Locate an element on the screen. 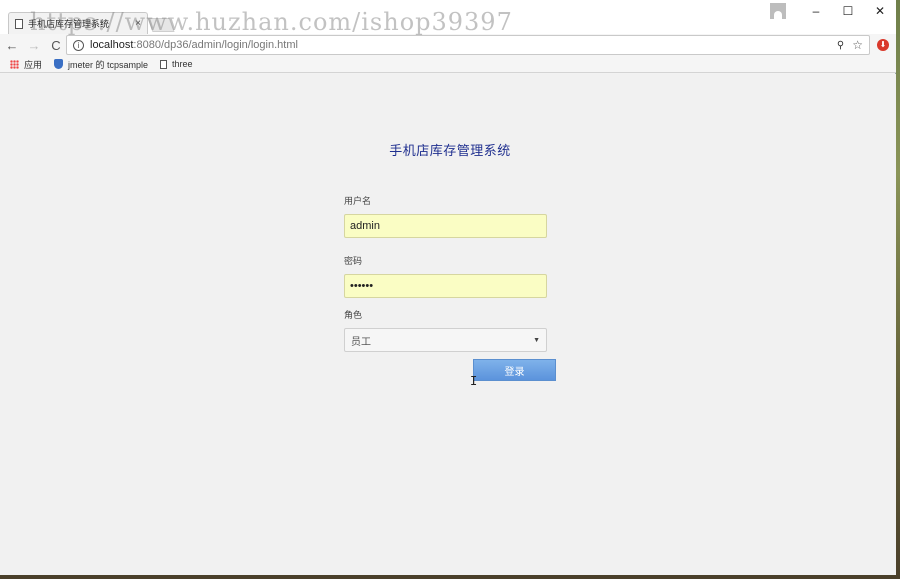  document-icon is located at coordinates (164, 64).